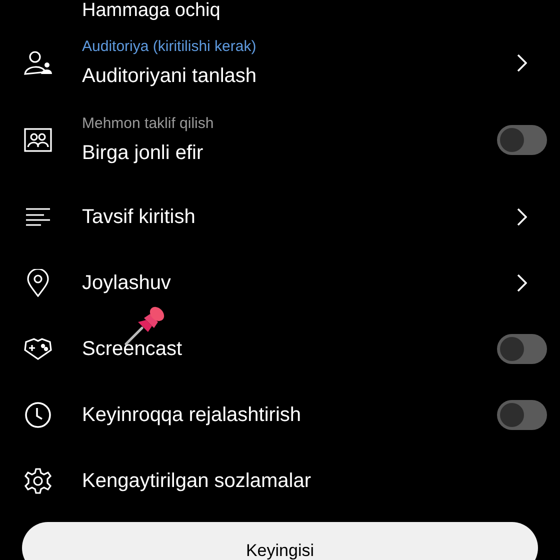 This screenshot has height=560, width=560. I want to click on setting-value: Hammaga ochiq, so click(151, 11).